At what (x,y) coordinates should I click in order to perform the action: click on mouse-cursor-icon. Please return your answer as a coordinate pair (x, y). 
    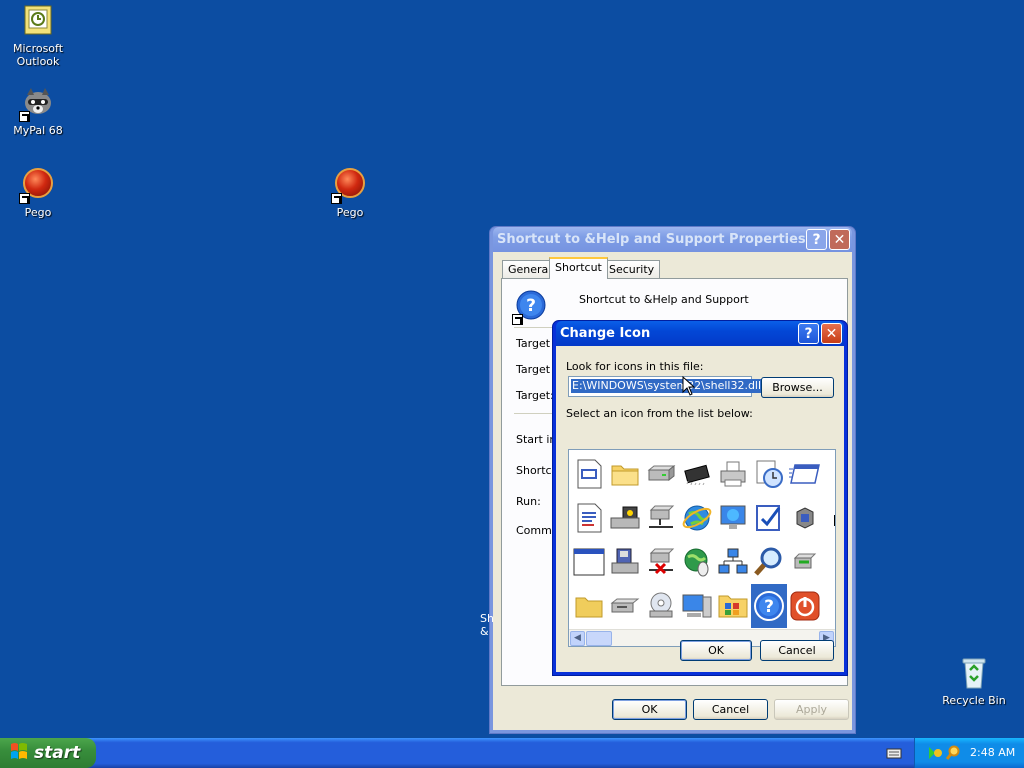
    Looking at the image, I should click on (689, 387).